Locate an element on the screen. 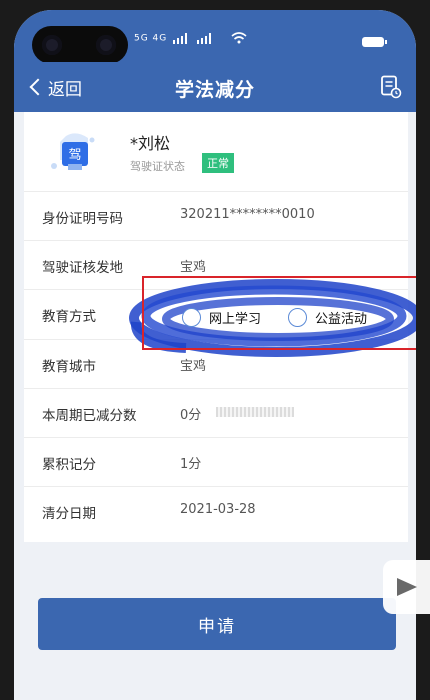 This screenshot has width=430, height=700. info-row-deducted-points: 本周期已减分数 0分 is located at coordinates (216, 413).